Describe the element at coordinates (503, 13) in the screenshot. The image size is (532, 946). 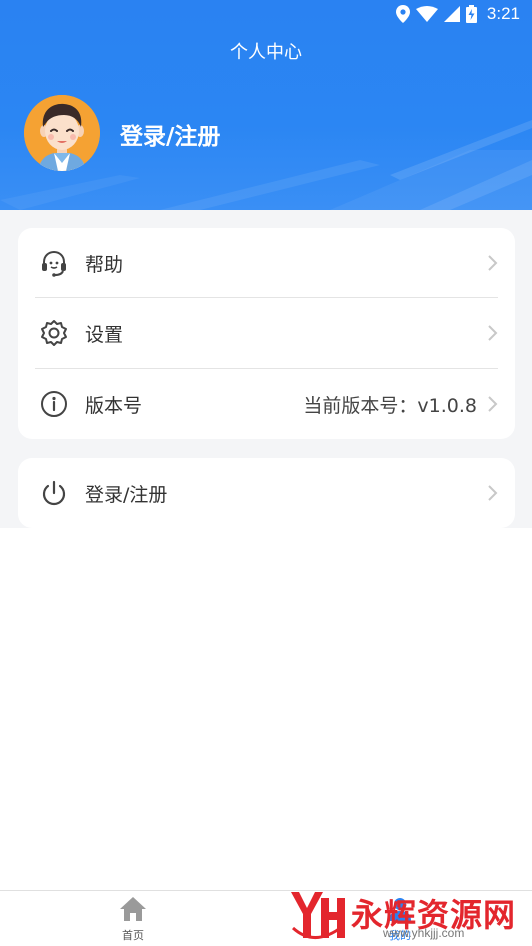
I see `status-time: 3:21` at that location.